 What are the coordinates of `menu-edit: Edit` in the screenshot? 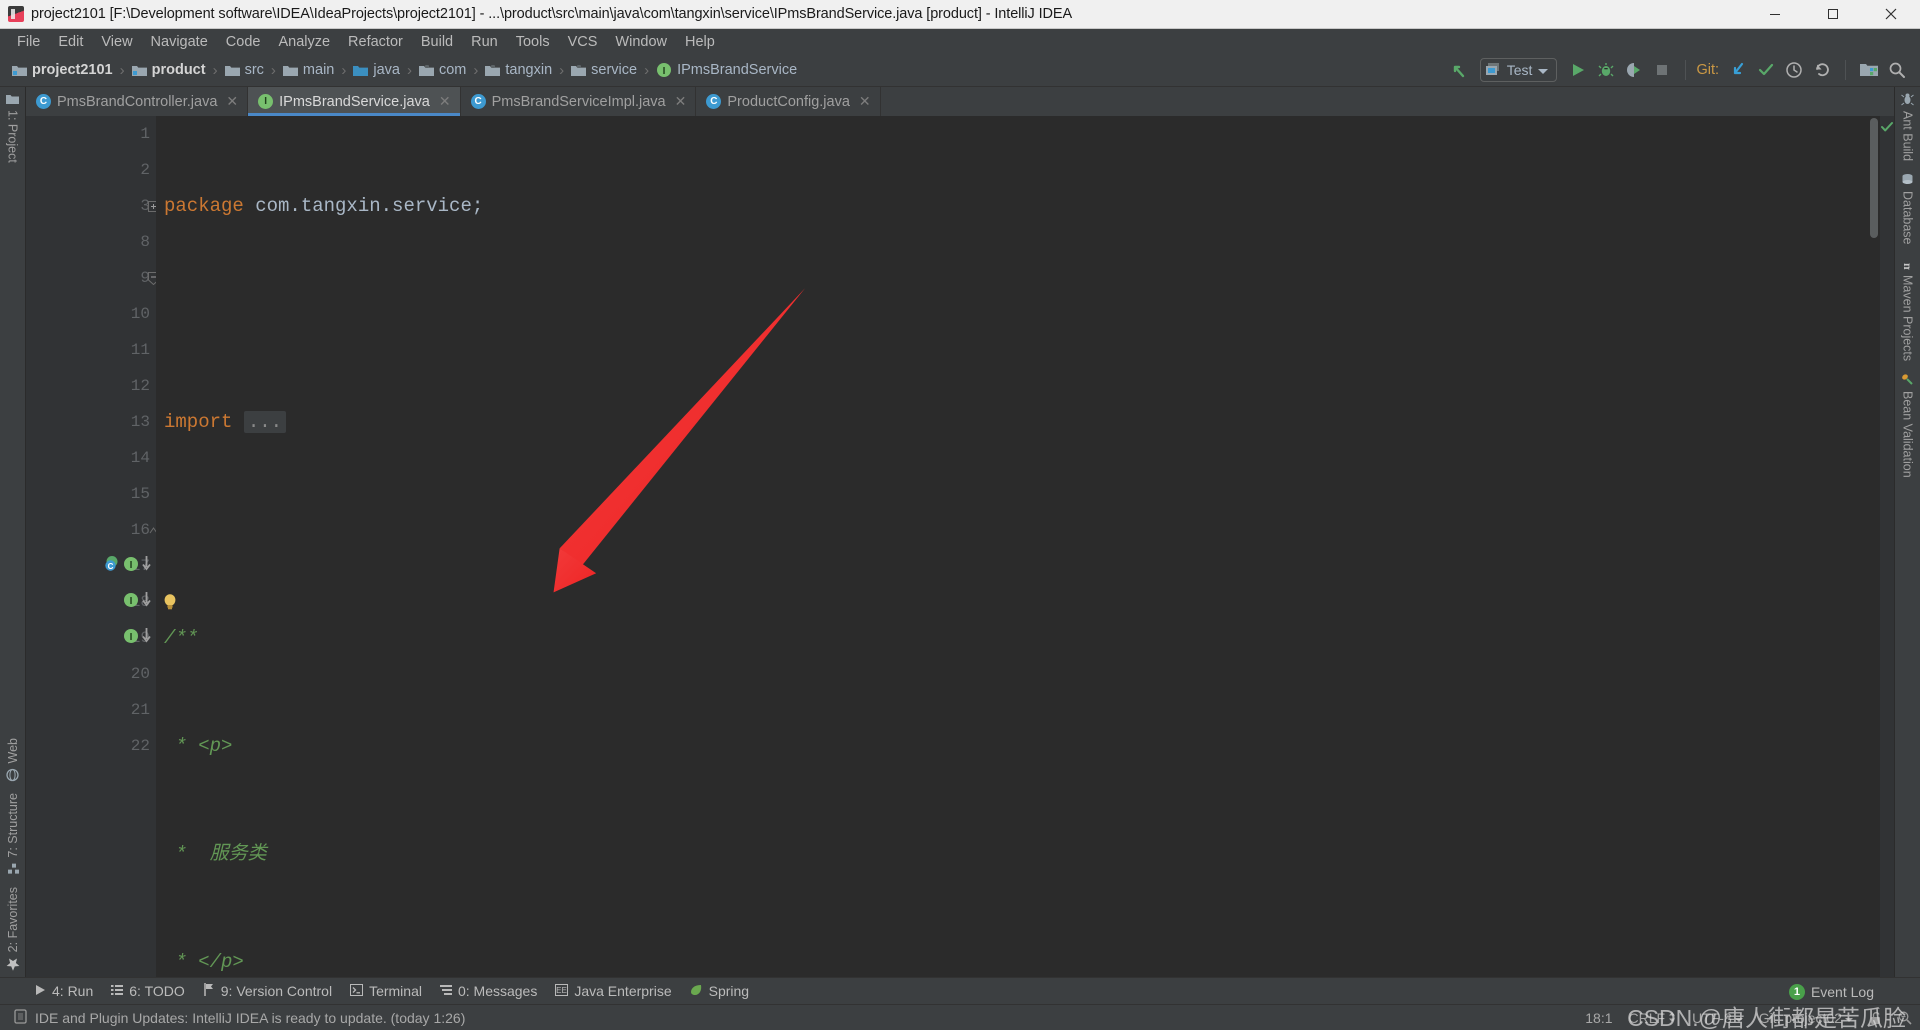 It's located at (70, 42).